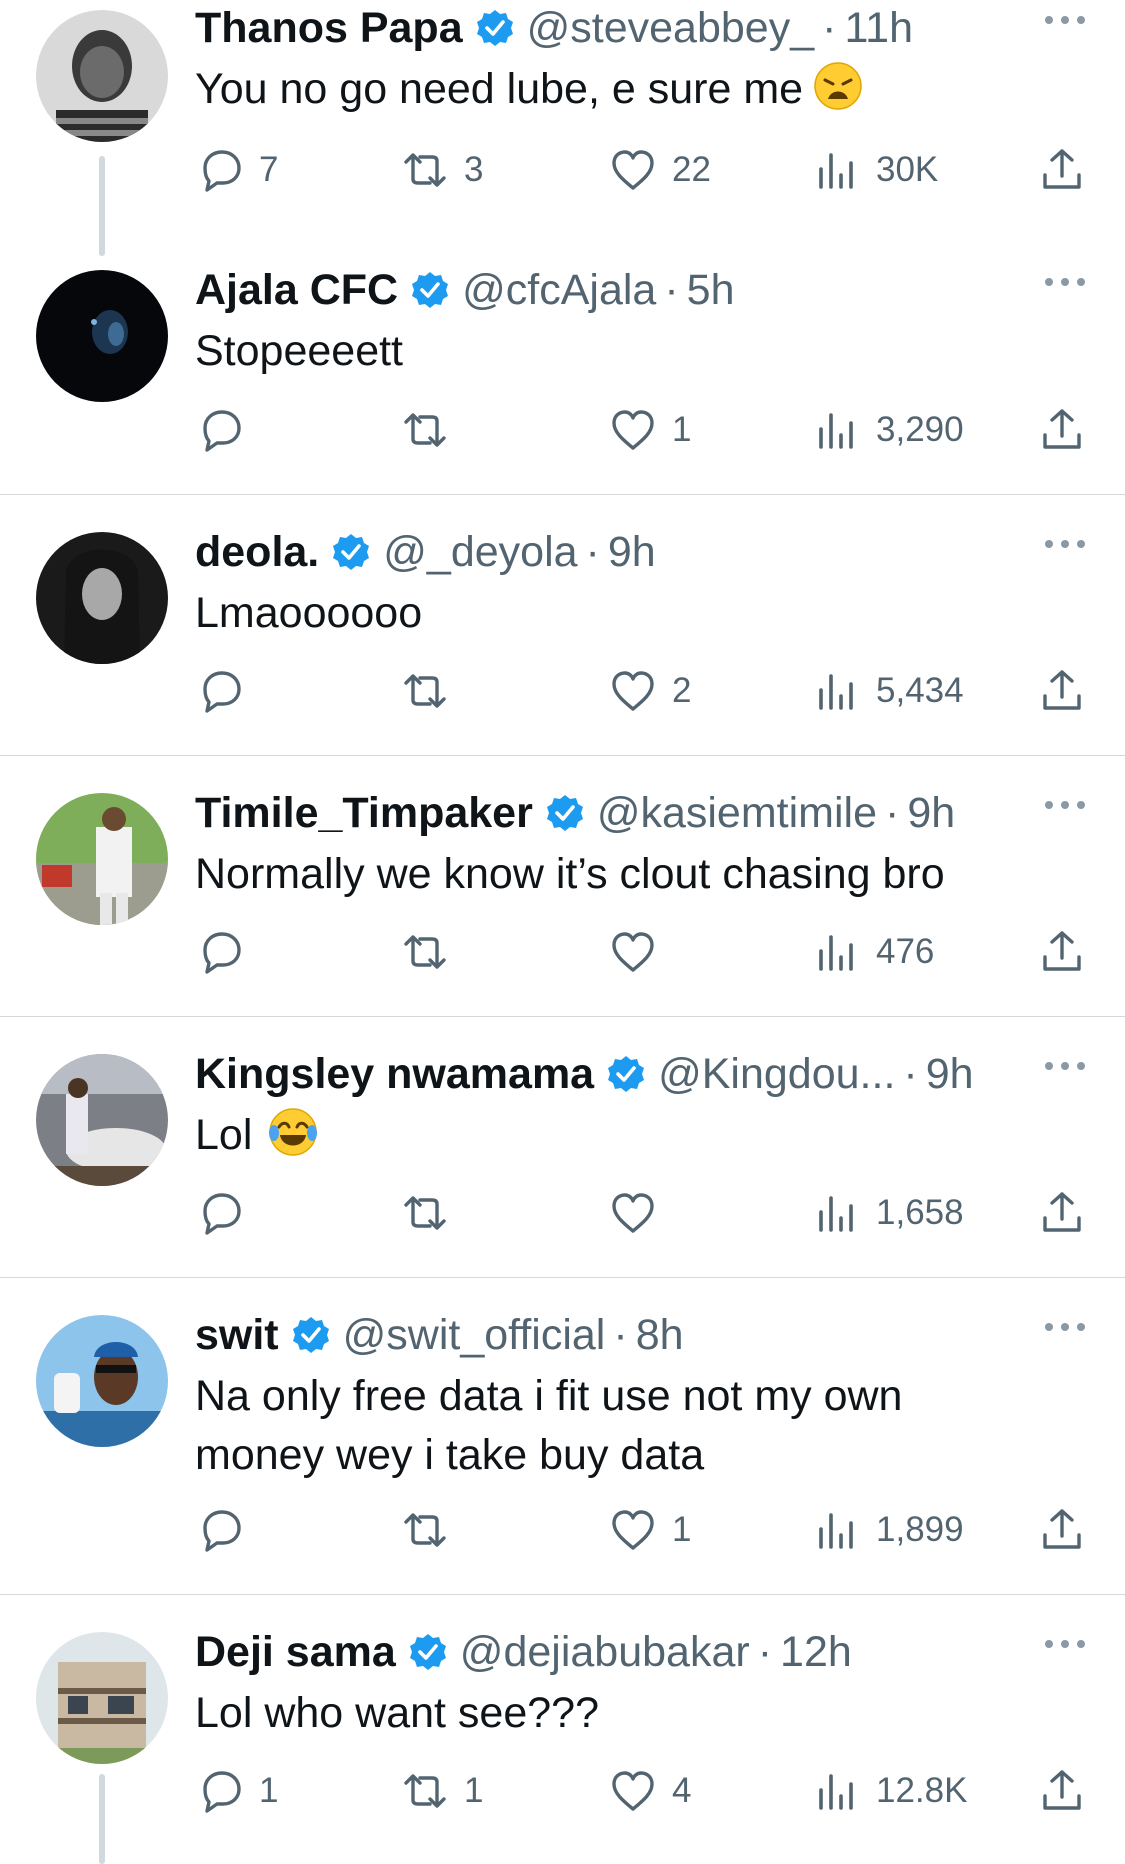  What do you see at coordinates (660, 1335) in the screenshot?
I see `timestamp: 8h` at bounding box center [660, 1335].